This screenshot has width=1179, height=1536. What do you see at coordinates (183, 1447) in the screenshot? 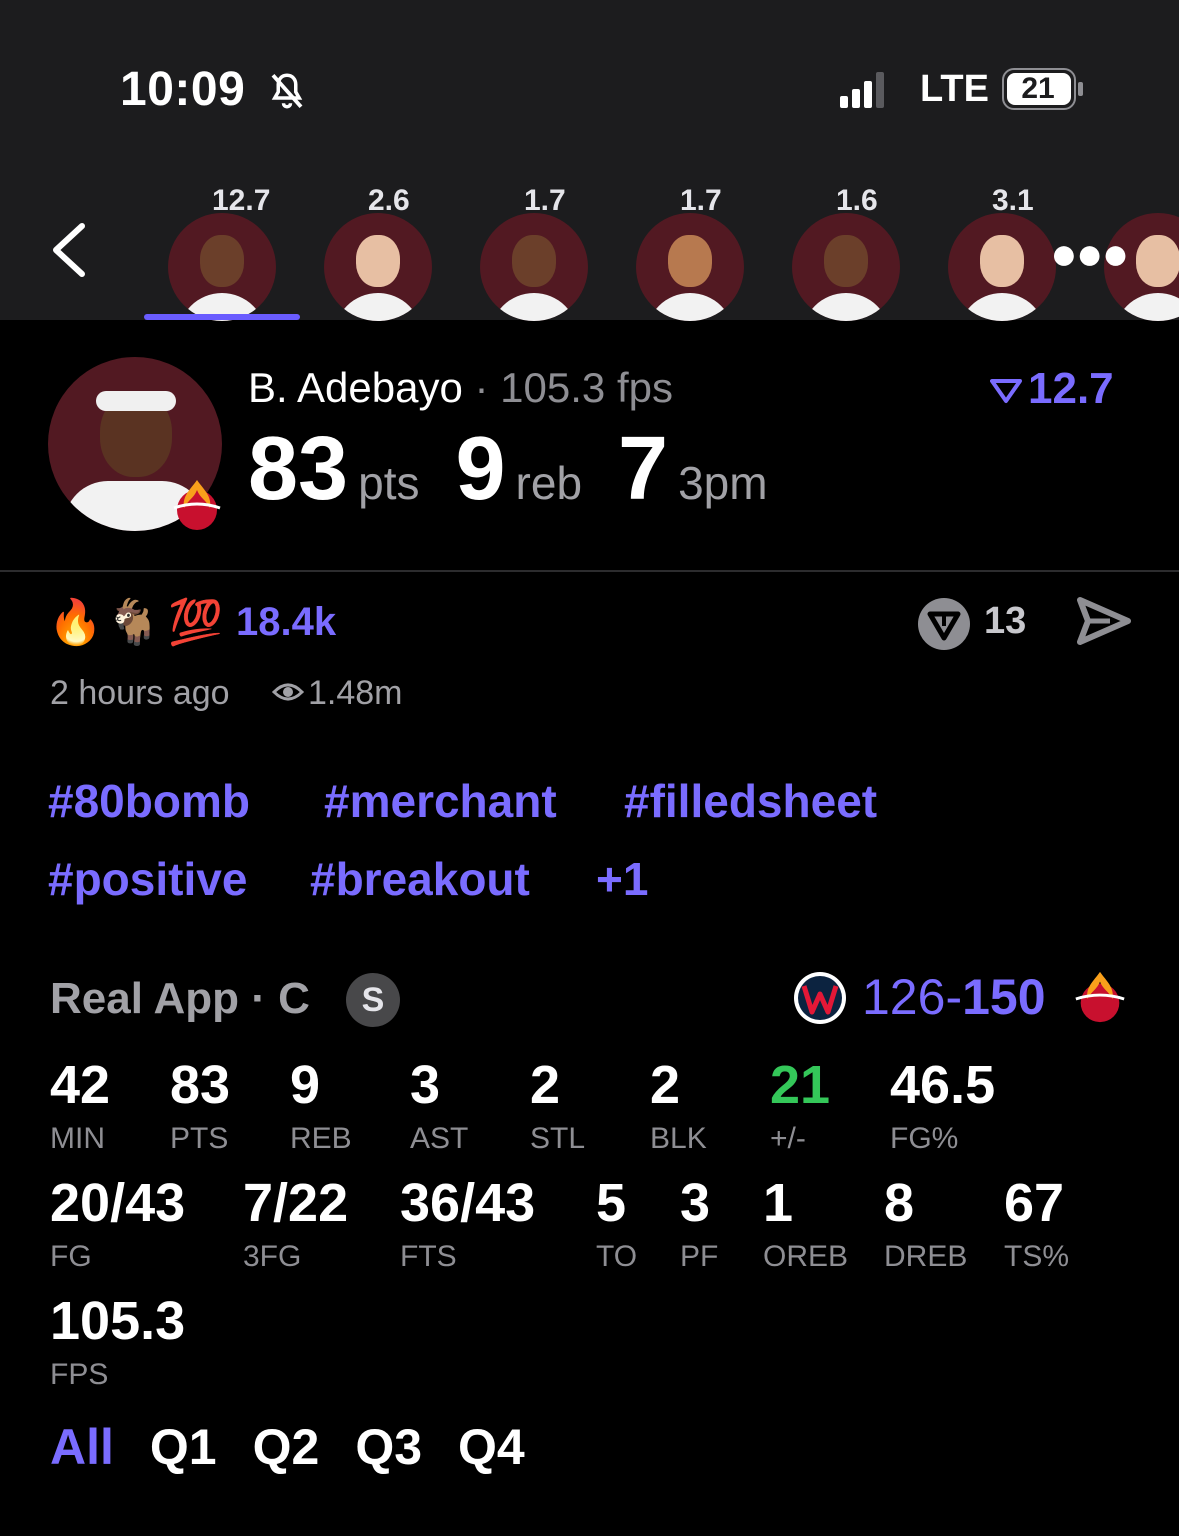
I see `tab-q1: Q1` at bounding box center [183, 1447].